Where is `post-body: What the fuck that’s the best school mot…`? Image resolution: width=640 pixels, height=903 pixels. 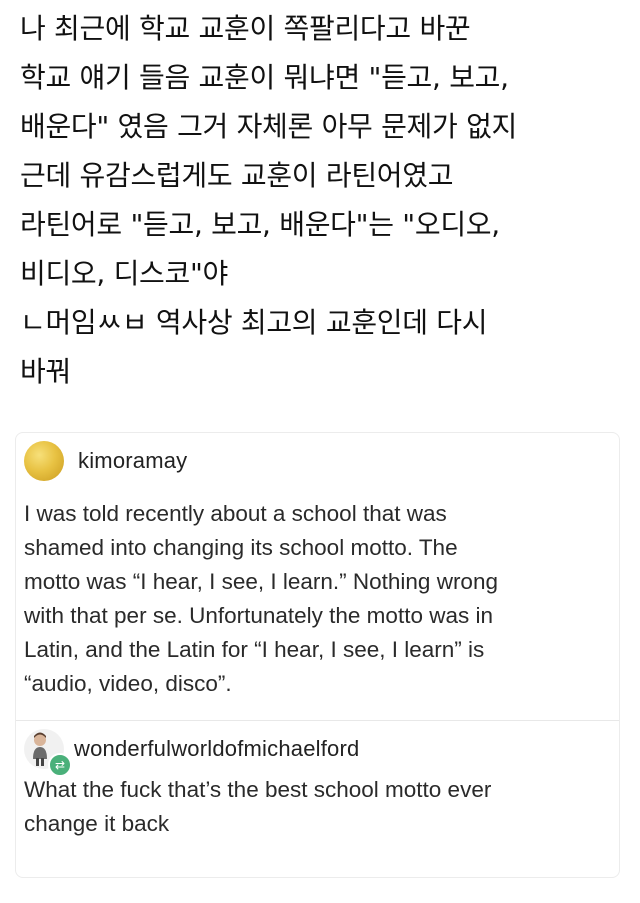
post-body: What the fuck that’s the best school mot… is located at coordinates (316, 807).